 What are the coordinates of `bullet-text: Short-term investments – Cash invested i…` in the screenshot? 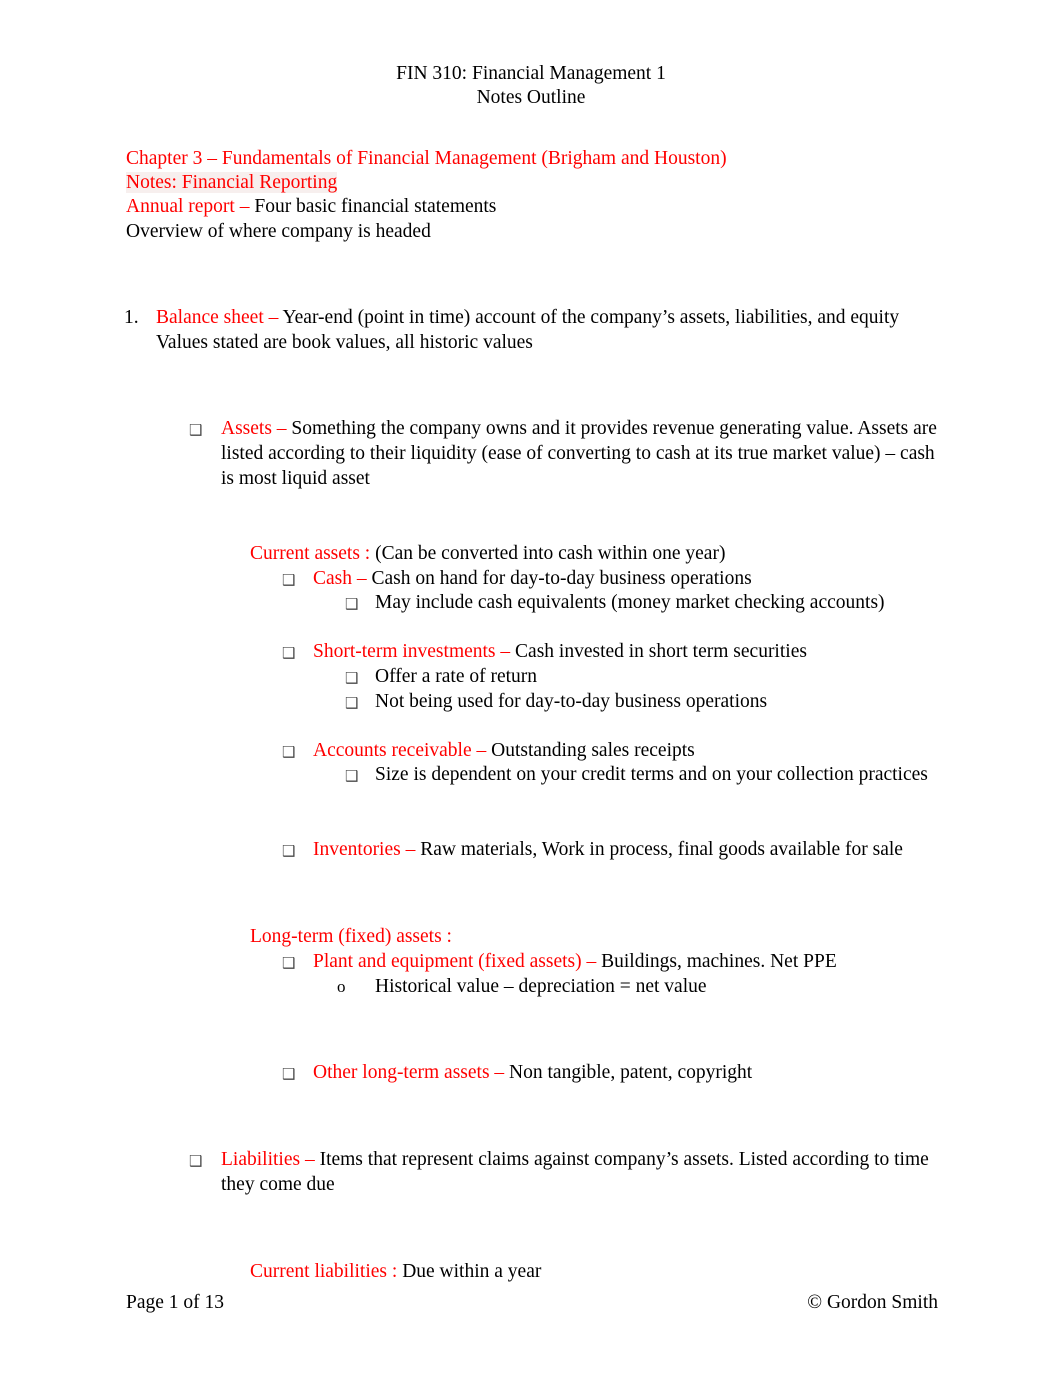 It's located at (633, 652).